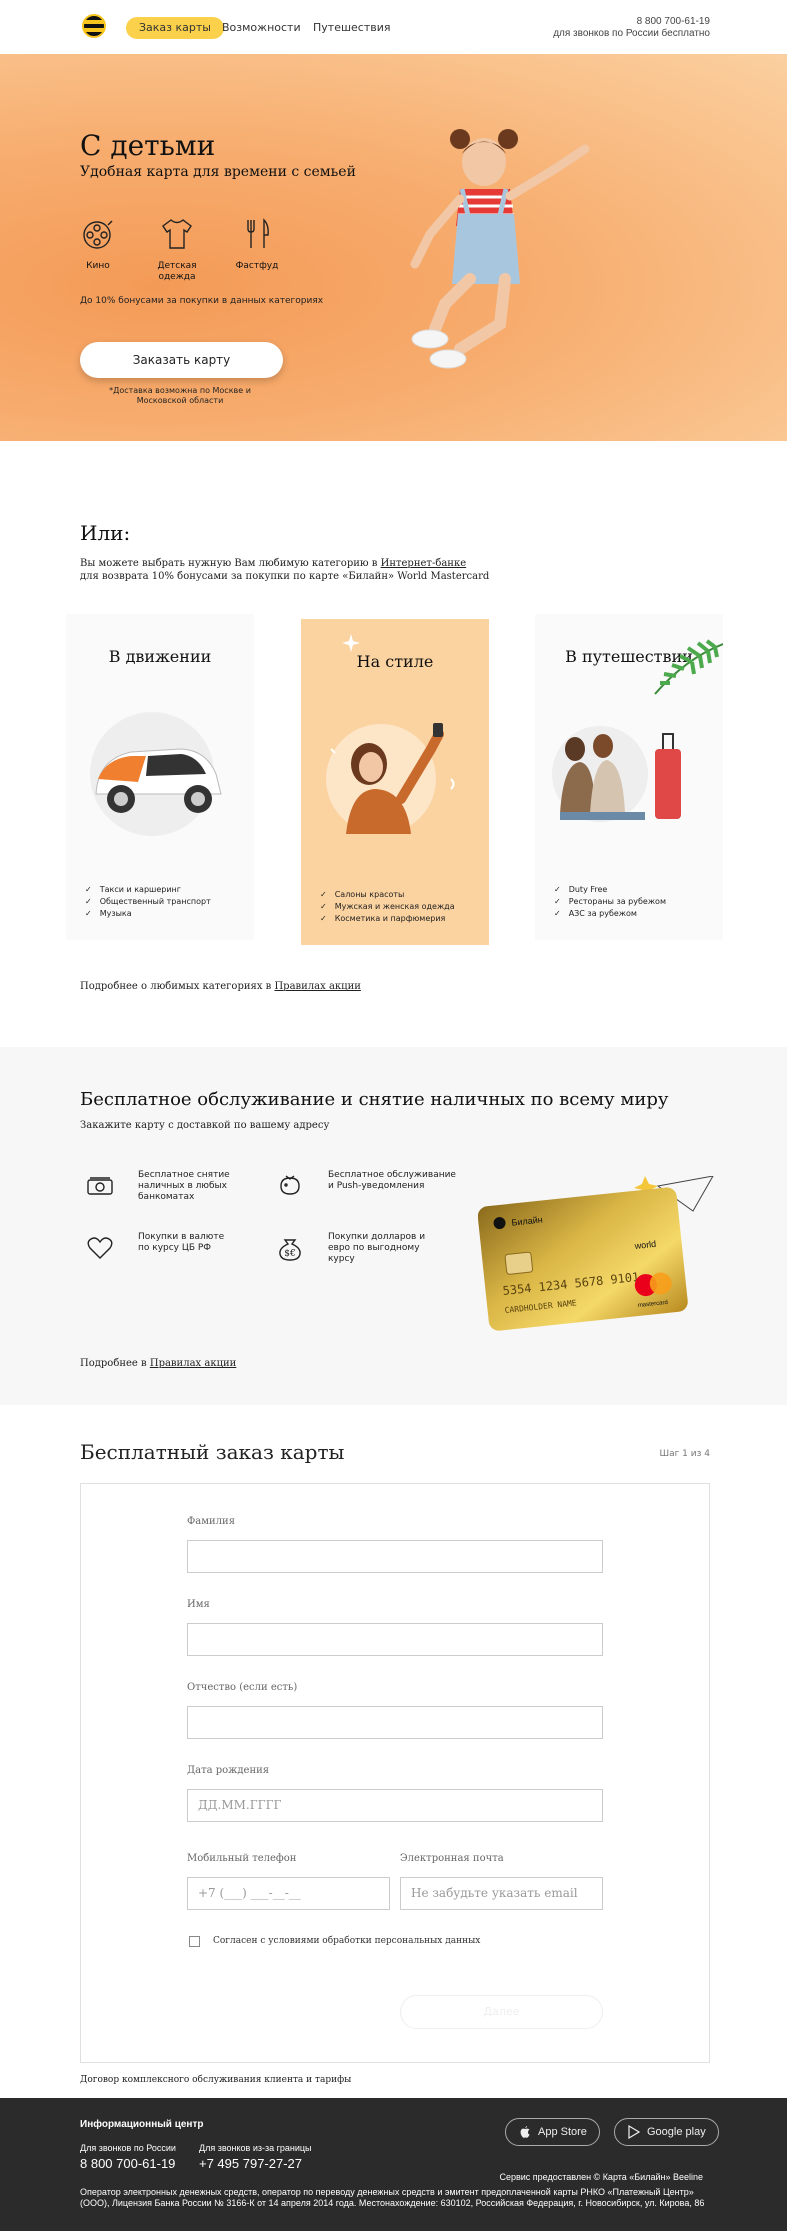  I want to click on service-more-text: Подробнее в, so click(115, 1363).